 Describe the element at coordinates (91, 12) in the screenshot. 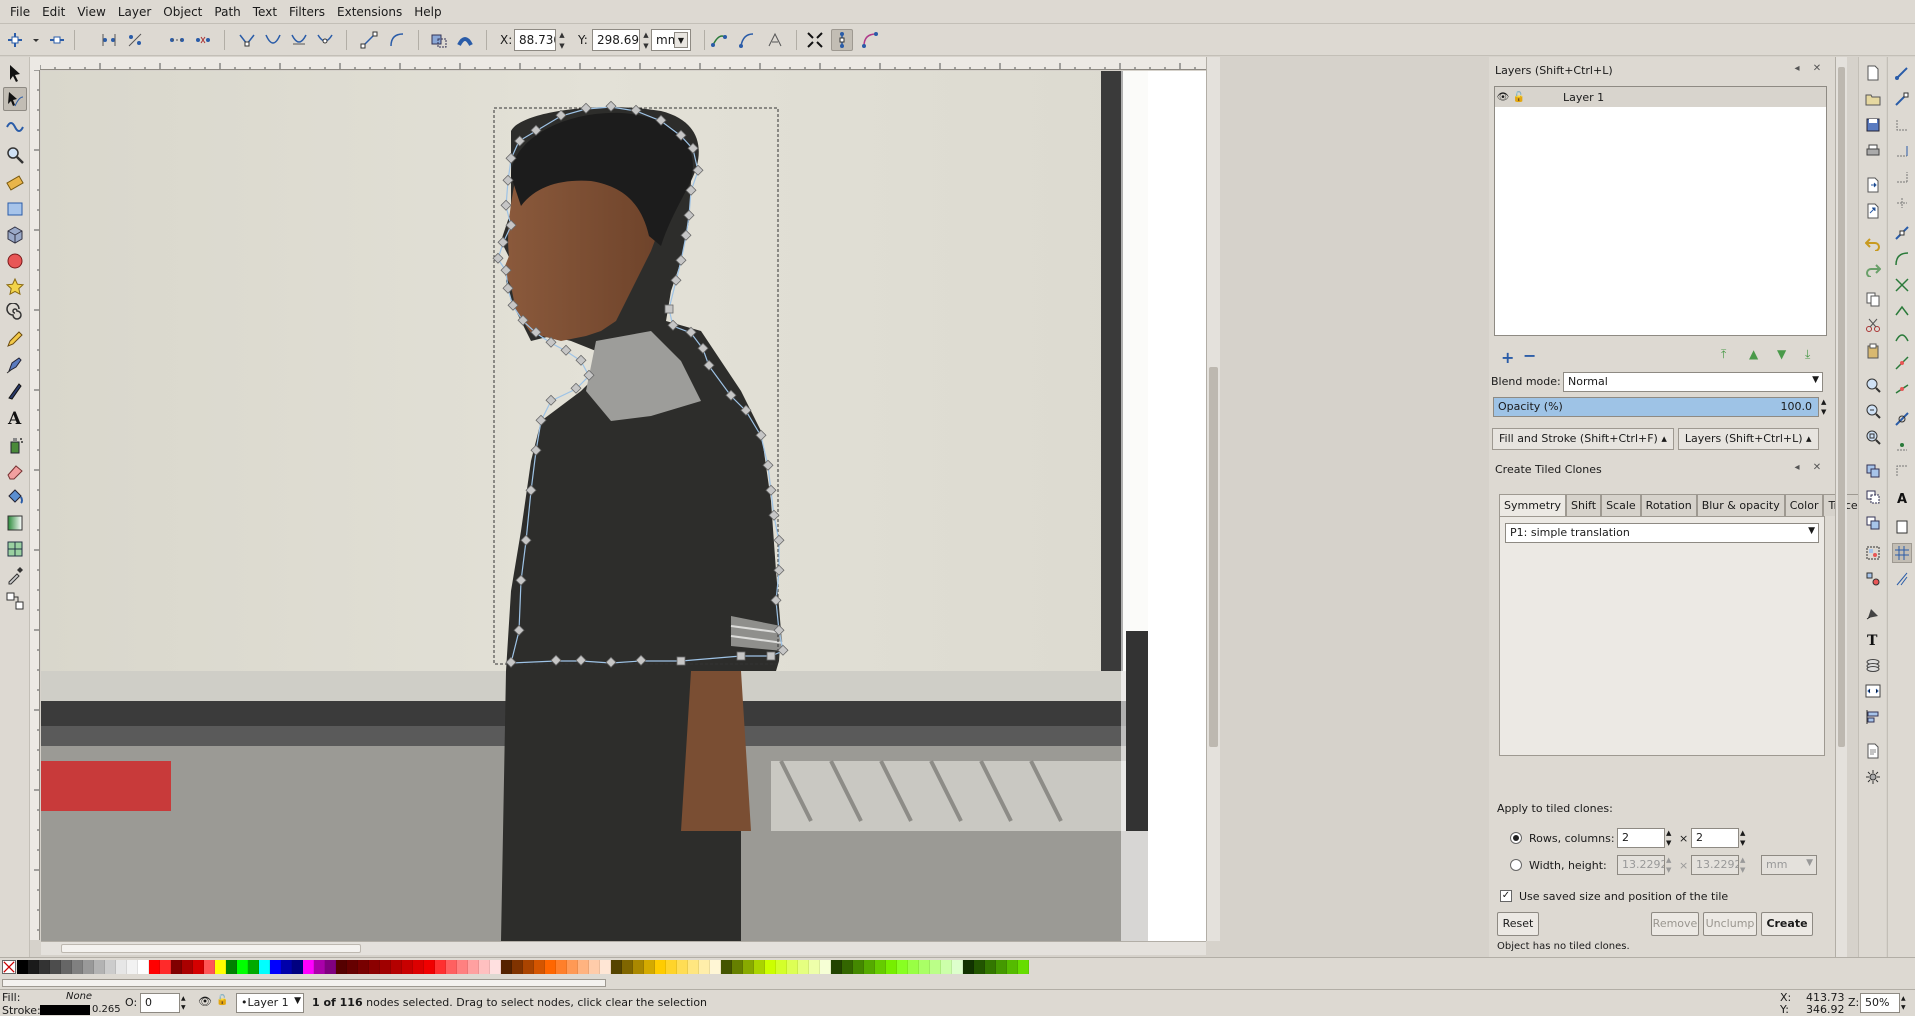

I see `menu-view: View` at that location.